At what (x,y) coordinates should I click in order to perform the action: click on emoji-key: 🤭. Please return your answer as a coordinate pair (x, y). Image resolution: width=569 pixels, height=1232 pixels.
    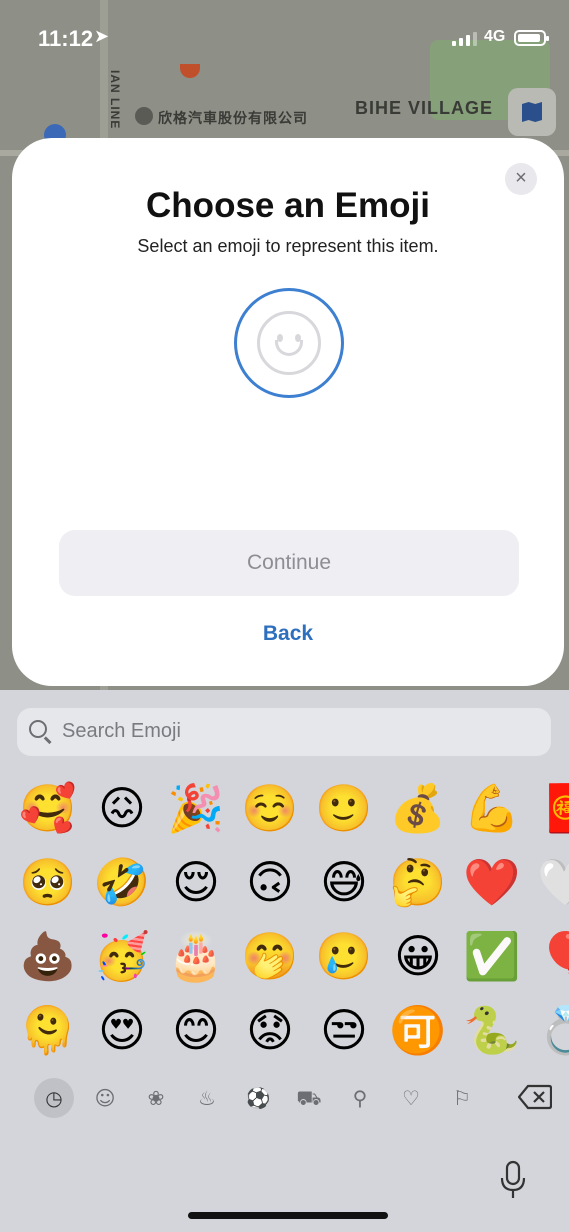
    Looking at the image, I should click on (270, 956).